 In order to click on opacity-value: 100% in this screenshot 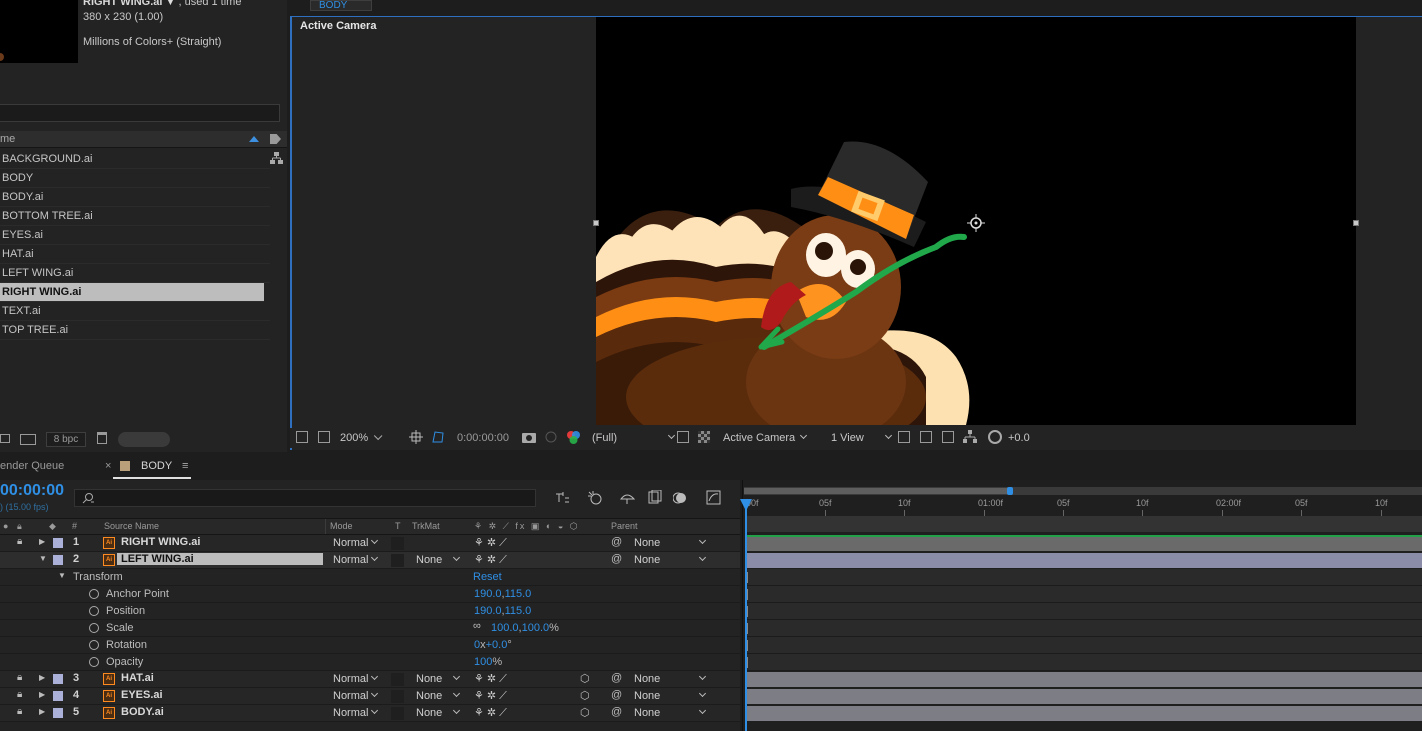, I will do `click(488, 662)`.